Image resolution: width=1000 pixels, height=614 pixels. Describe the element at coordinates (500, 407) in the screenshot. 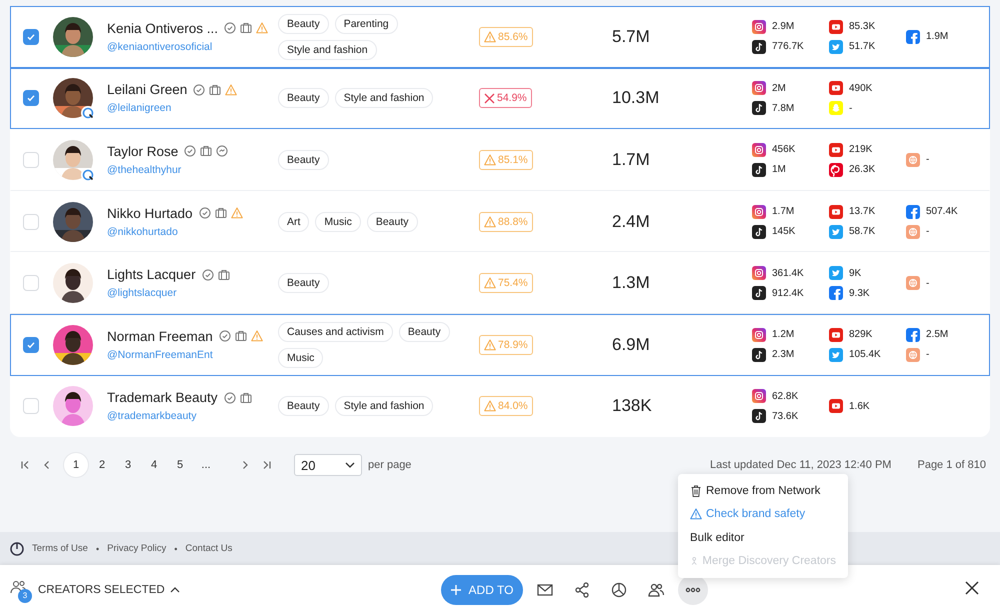

I see `creator-row: Trademark Beauty @trademarkbeauty Beauty Style and fashion 84.0% 138K 62.8K 73.6K 1.6K` at that location.